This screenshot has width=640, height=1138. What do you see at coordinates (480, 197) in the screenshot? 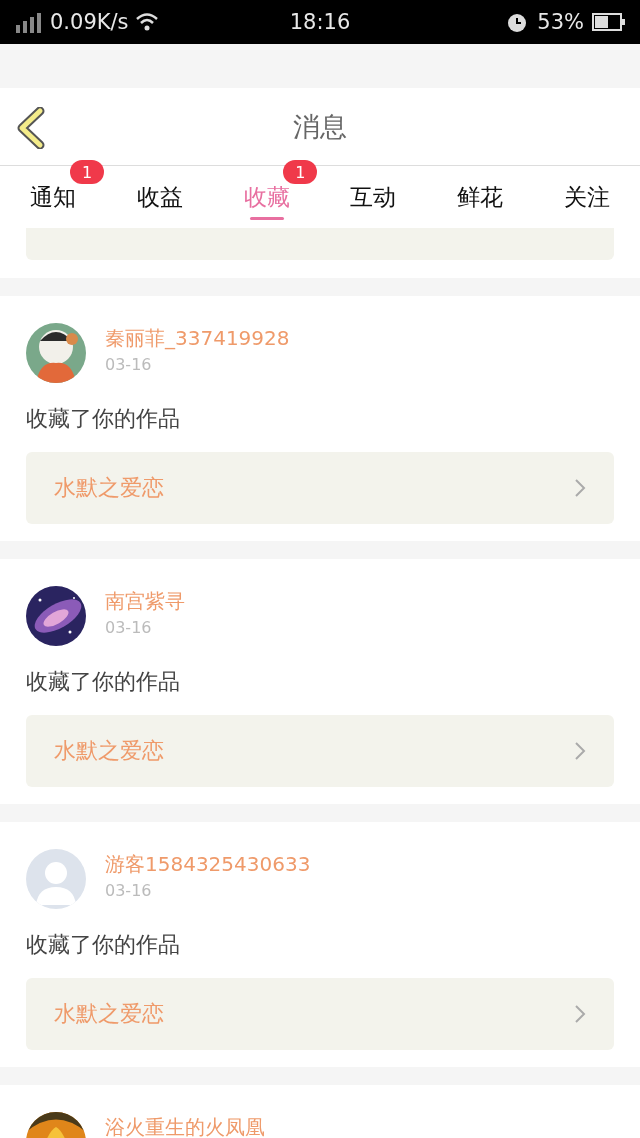
I see `tab: 鲜花` at bounding box center [480, 197].